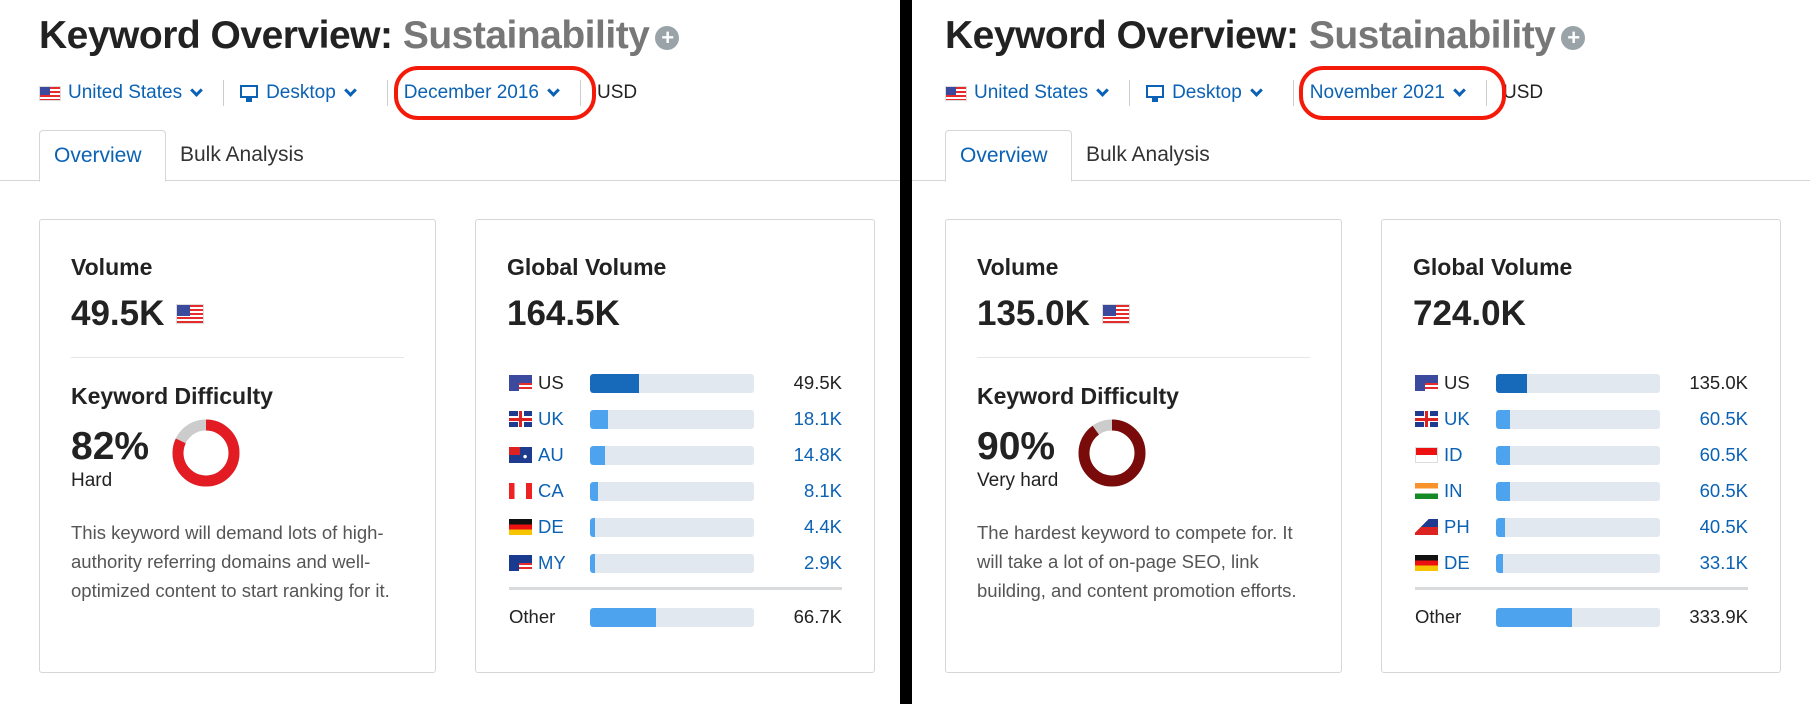 The image size is (1811, 704). I want to click on volume-value: 49.5K, so click(118, 313).